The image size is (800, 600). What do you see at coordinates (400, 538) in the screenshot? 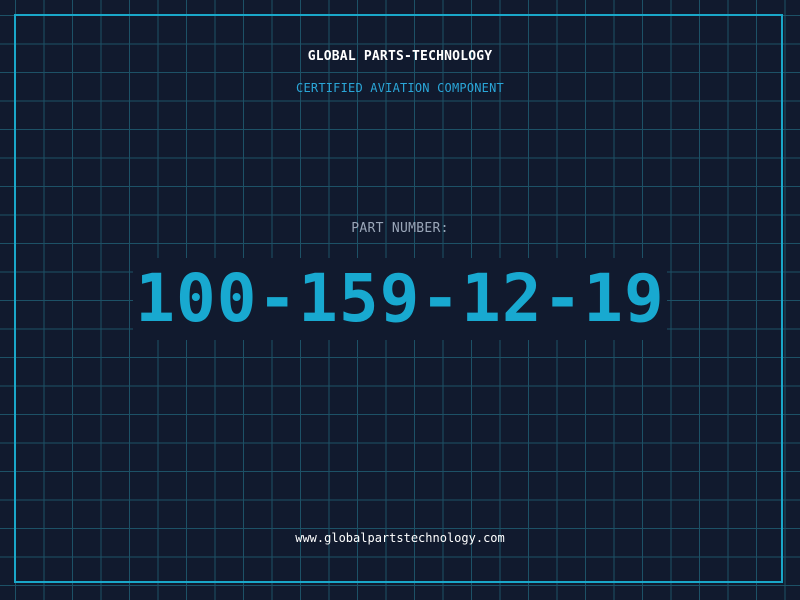
I see `website-url: www.globalpartstechnology.com` at bounding box center [400, 538].